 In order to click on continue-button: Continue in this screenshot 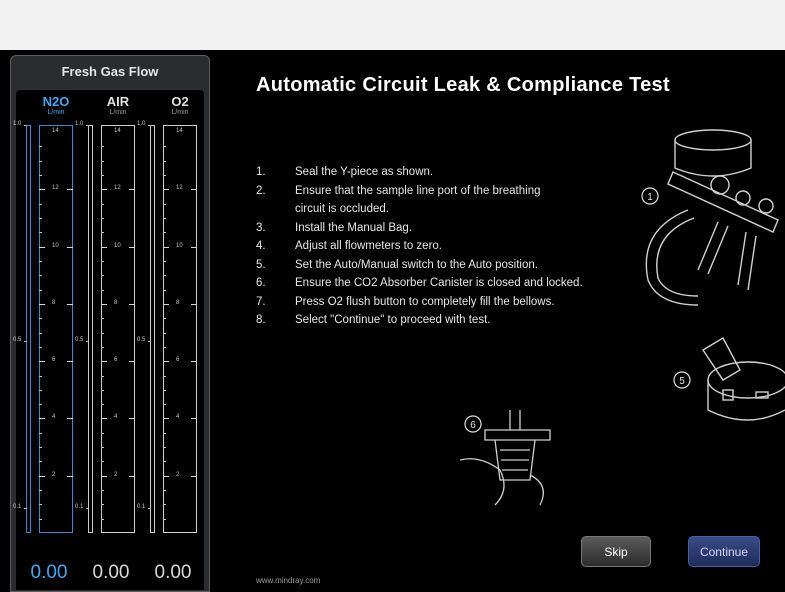, I will do `click(724, 551)`.